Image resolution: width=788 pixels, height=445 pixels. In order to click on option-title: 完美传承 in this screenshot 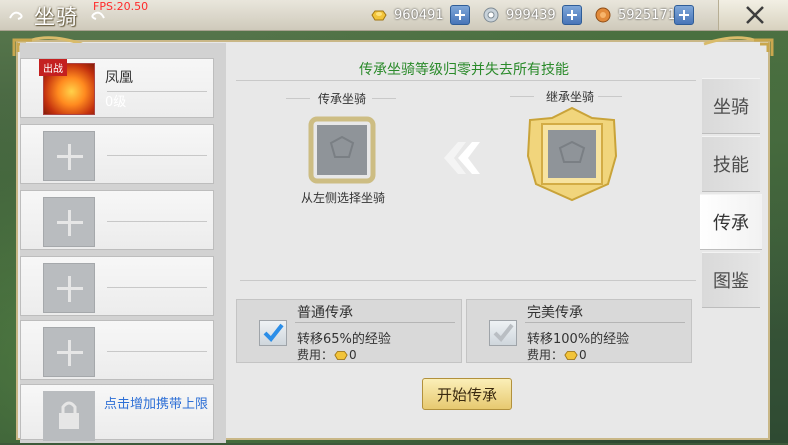, I will do `click(555, 313)`.